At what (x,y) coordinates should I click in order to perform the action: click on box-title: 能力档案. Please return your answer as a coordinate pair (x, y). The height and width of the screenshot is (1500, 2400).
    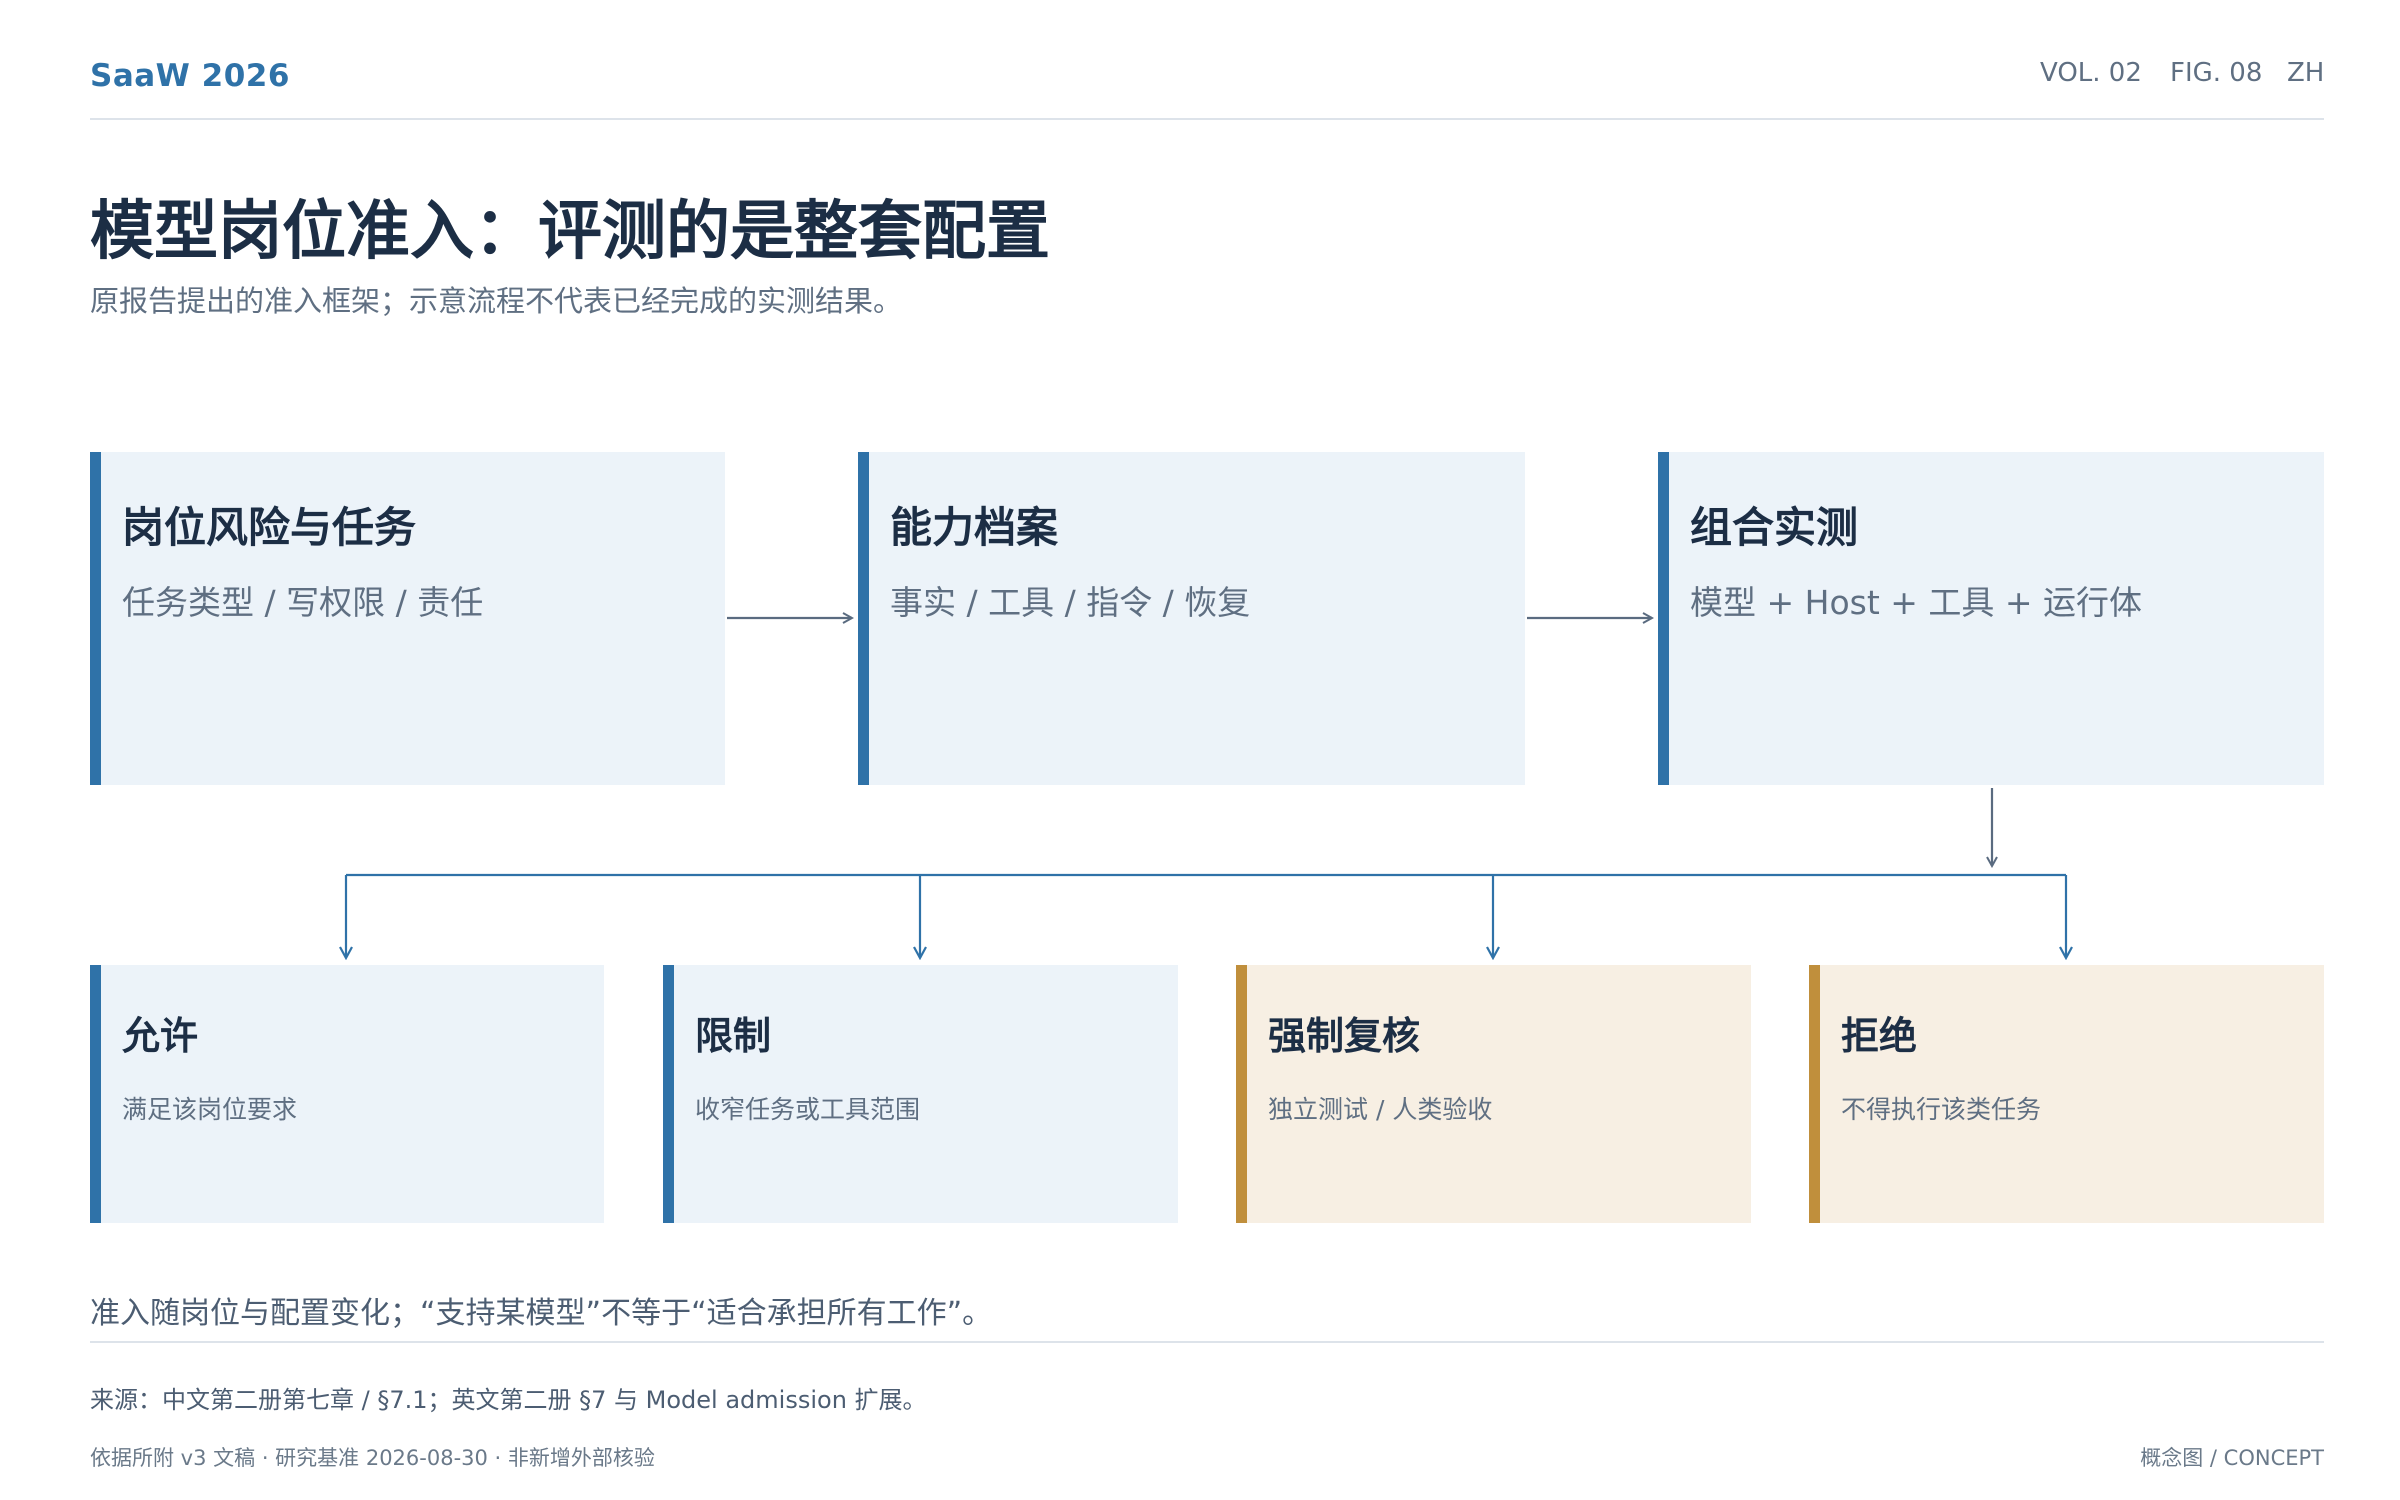
    Looking at the image, I should click on (974, 527).